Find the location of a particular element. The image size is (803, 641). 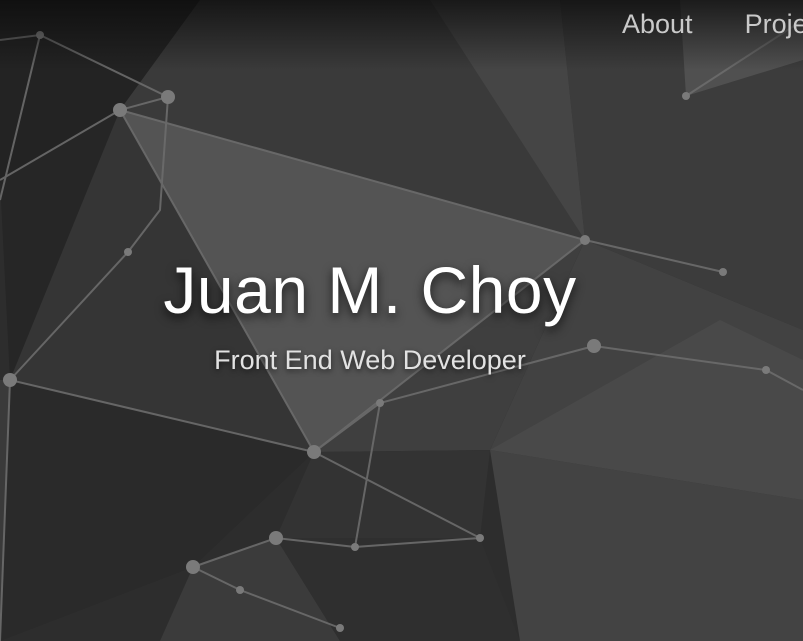

nav-link-about: About is located at coordinates (657, 24).